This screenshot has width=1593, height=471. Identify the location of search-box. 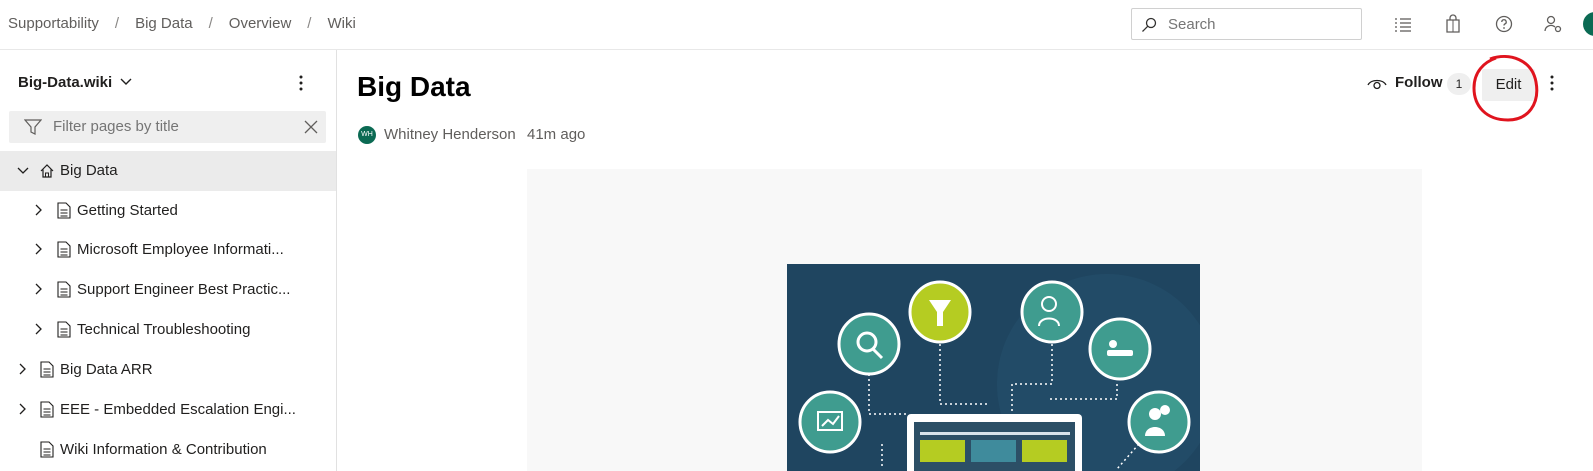
(1246, 24).